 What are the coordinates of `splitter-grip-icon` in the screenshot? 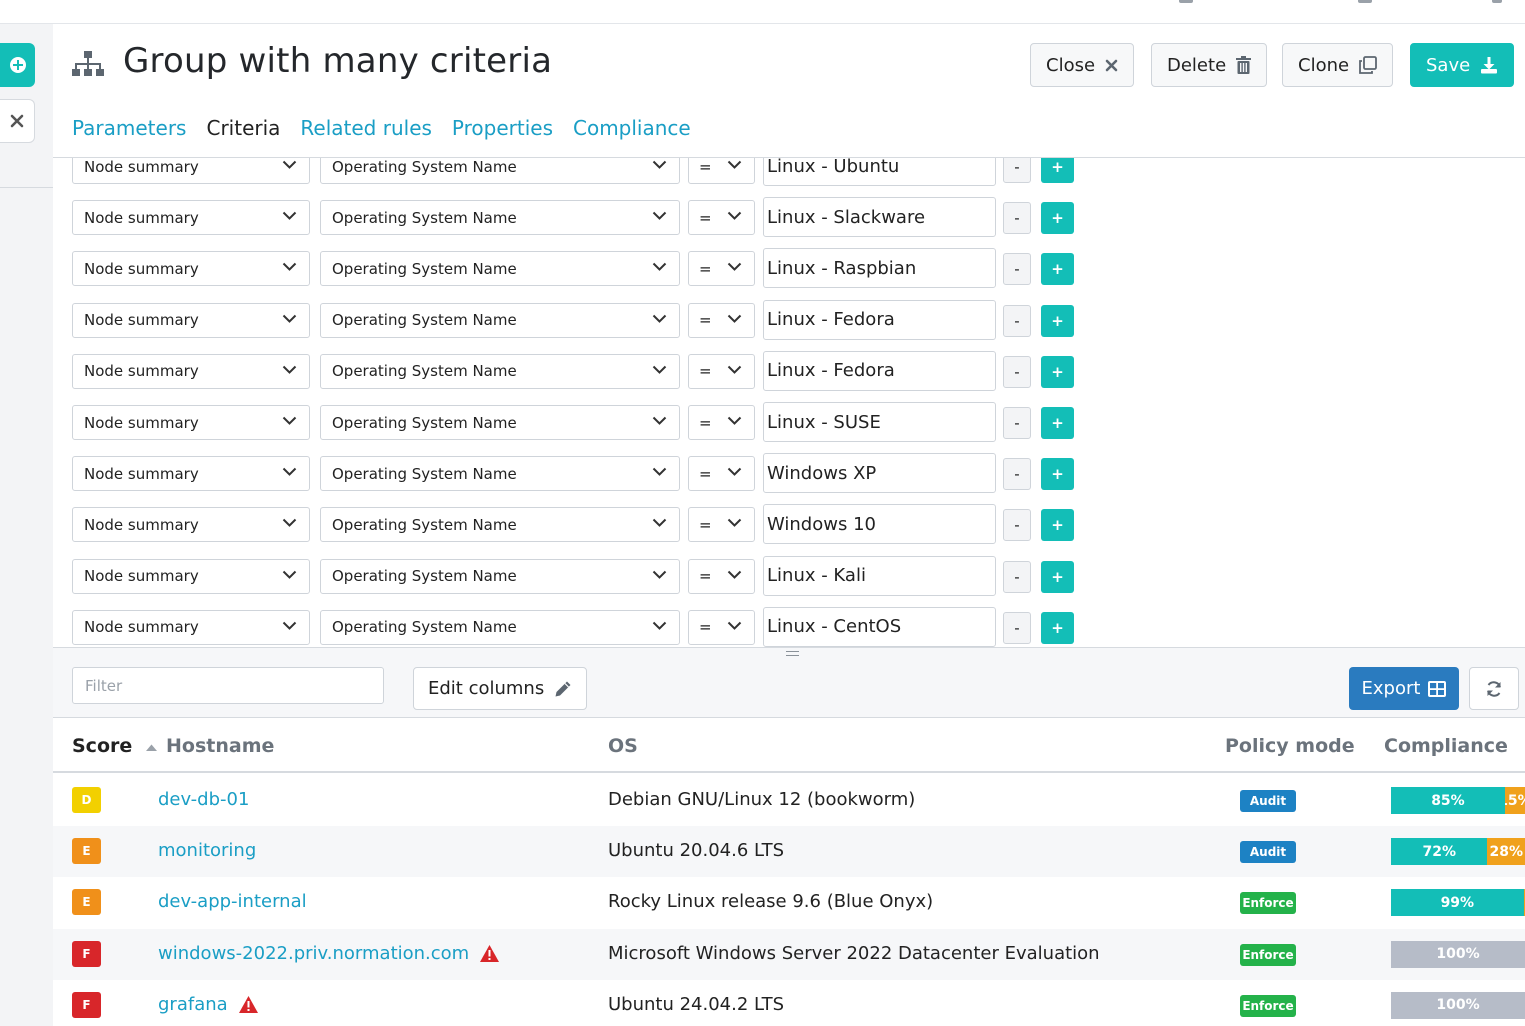 It's located at (792, 655).